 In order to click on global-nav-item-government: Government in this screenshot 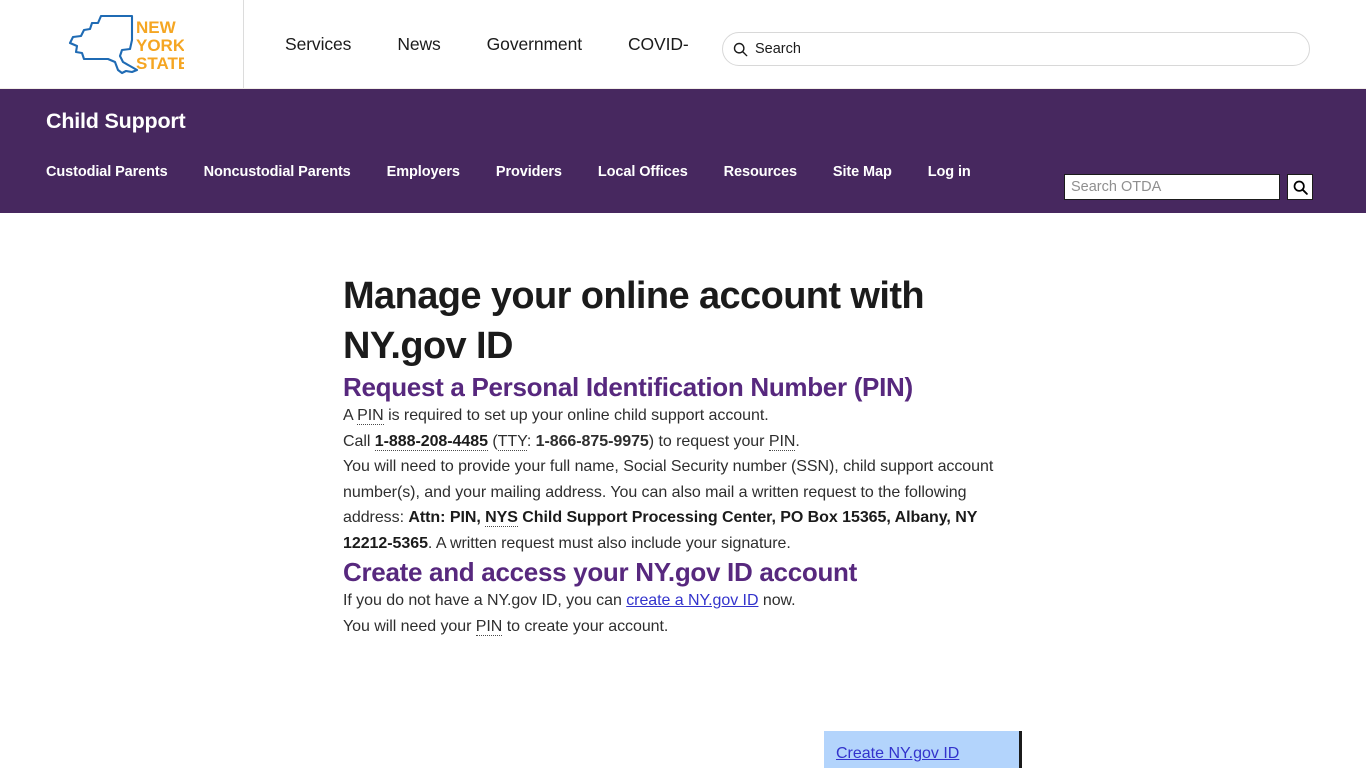, I will do `click(534, 44)`.